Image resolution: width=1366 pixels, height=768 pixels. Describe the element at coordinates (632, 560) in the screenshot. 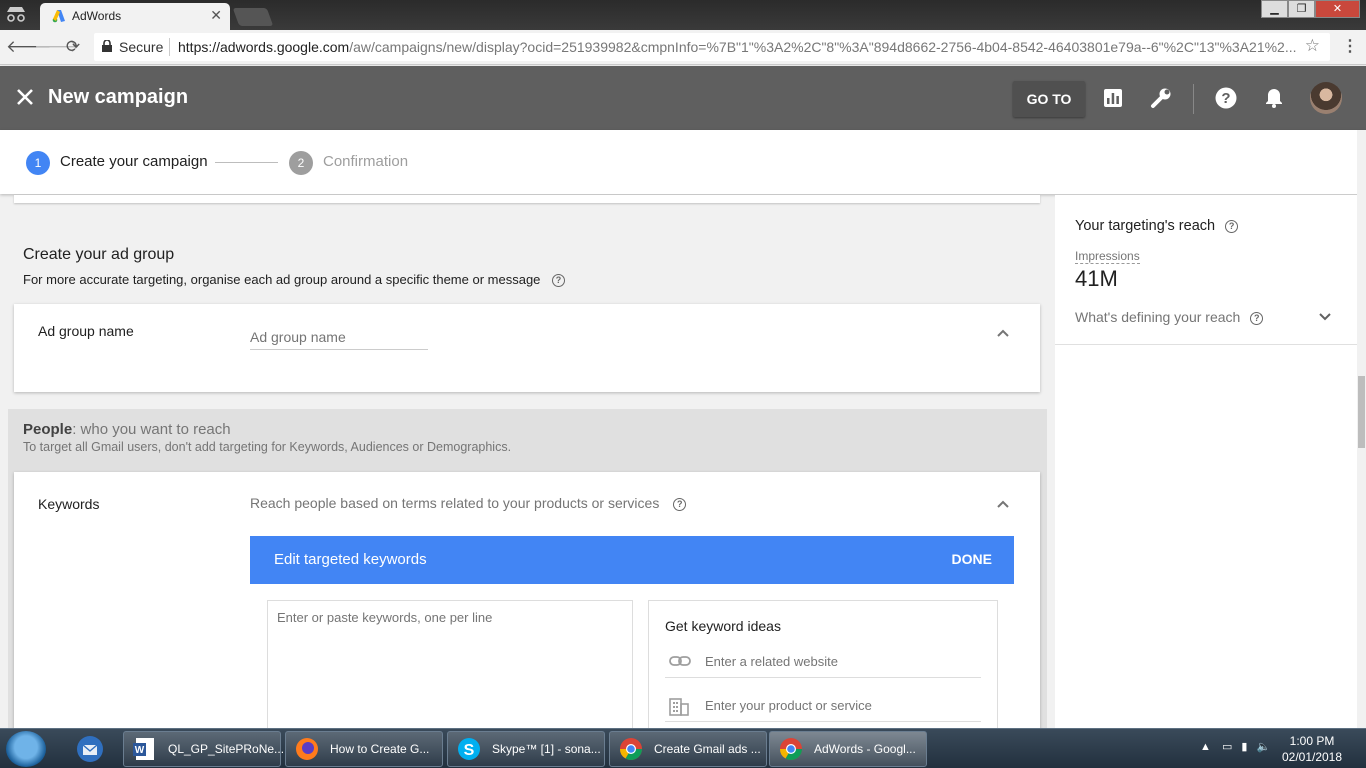

I see `edit-keywords-bar: Edit targeted keywords DONE` at that location.